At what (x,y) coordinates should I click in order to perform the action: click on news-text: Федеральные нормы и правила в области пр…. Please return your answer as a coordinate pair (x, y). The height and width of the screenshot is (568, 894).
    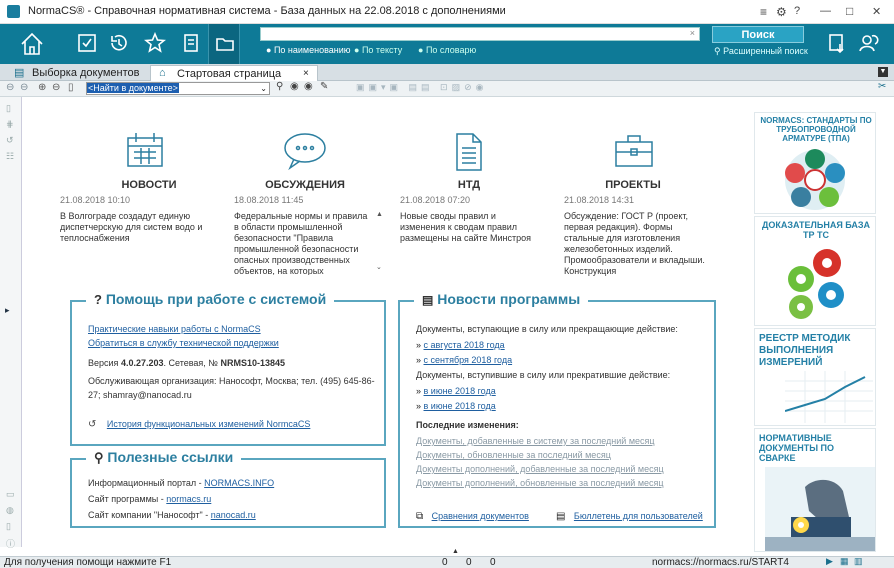
    Looking at the image, I should click on (304, 243).